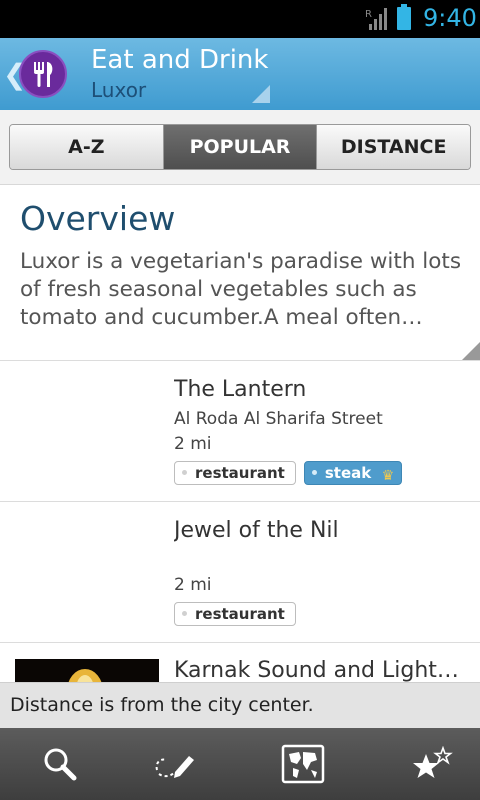 The image size is (480, 800). Describe the element at coordinates (118, 90) in the screenshot. I see `city-name: Luxor` at that location.